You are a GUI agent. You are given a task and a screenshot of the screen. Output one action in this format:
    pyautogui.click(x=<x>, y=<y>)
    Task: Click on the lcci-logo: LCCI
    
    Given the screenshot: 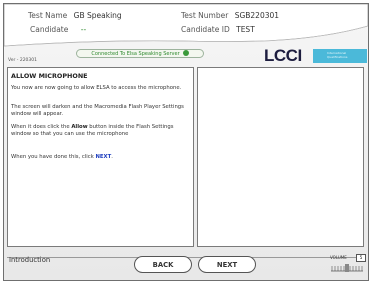 What is the action you would take?
    pyautogui.click(x=283, y=55)
    